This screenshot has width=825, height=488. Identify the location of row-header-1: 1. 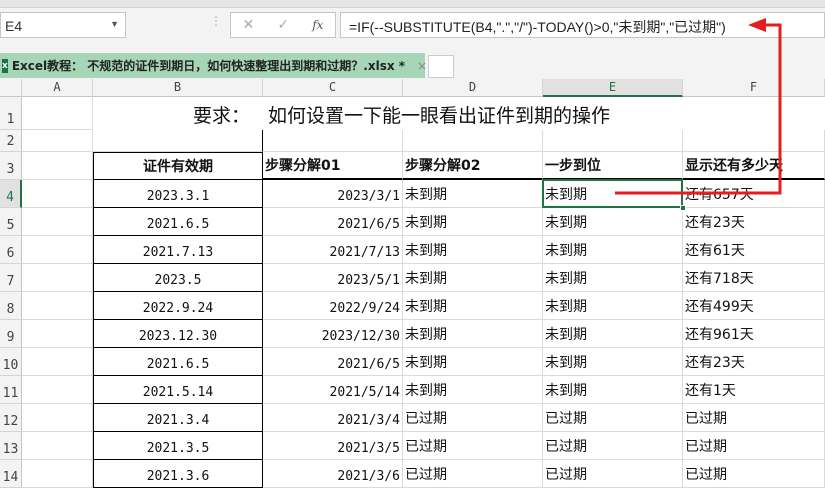
(11, 113).